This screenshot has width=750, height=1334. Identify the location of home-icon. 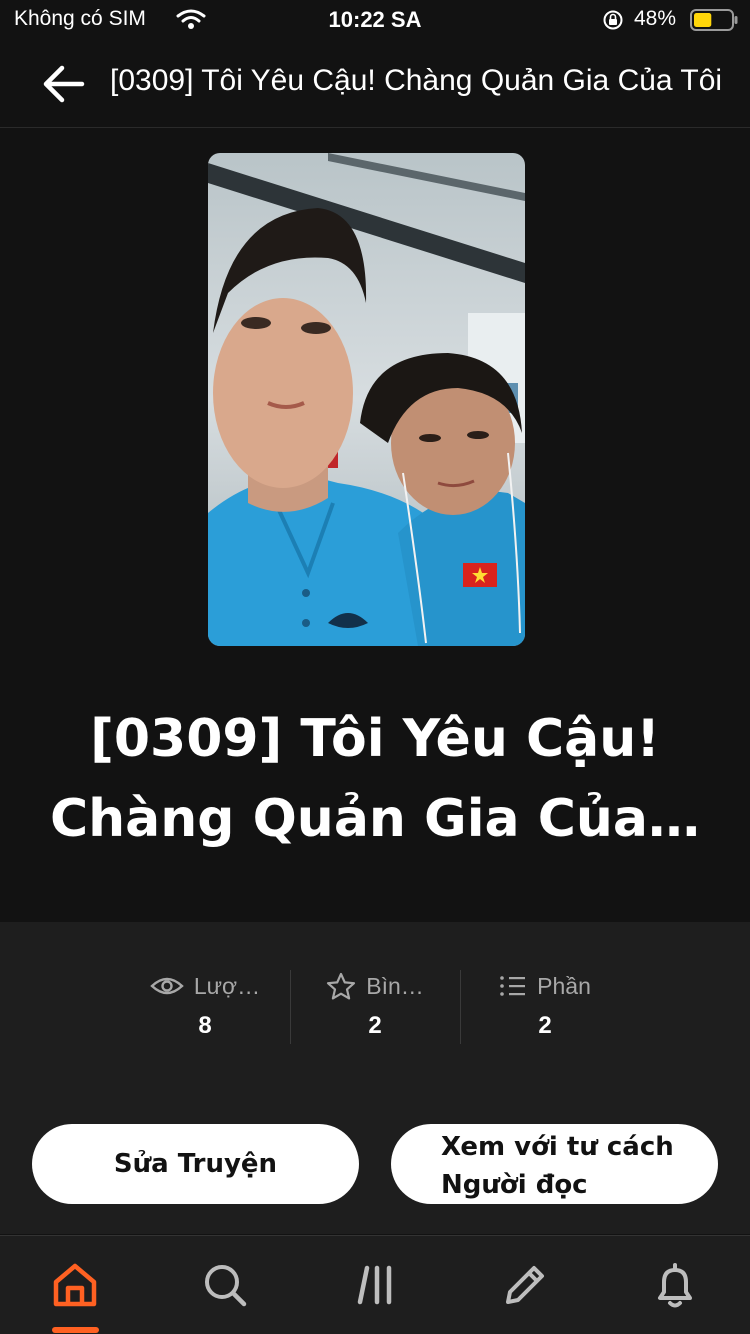
(75, 1285).